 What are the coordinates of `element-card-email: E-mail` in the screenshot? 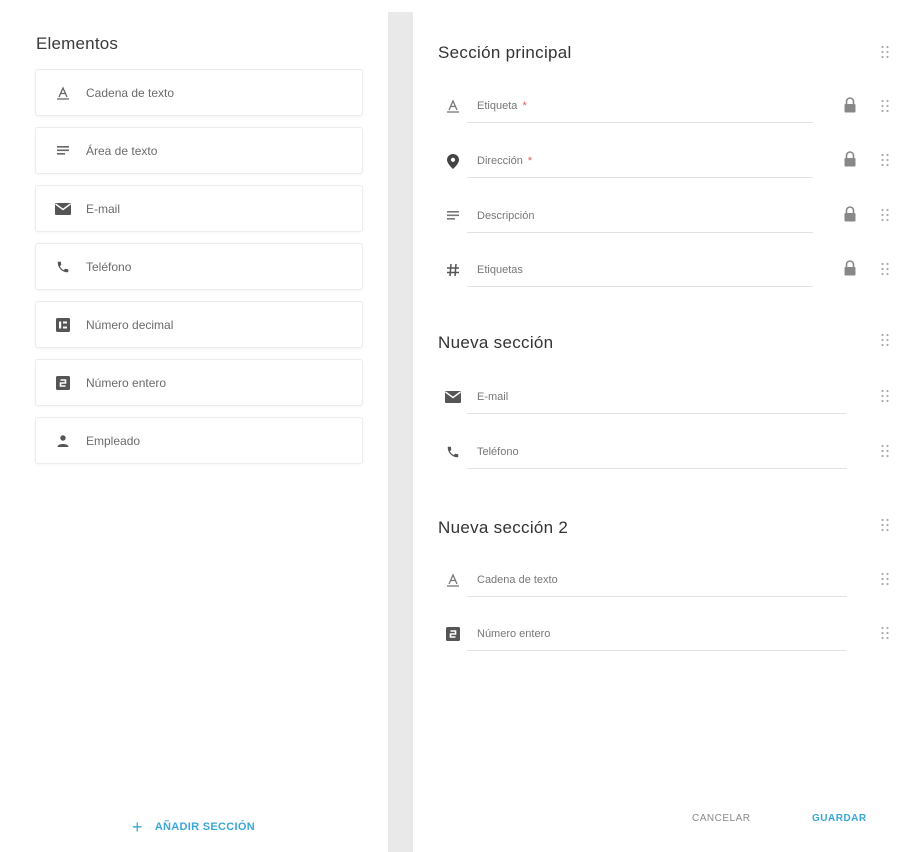 It's located at (199, 208).